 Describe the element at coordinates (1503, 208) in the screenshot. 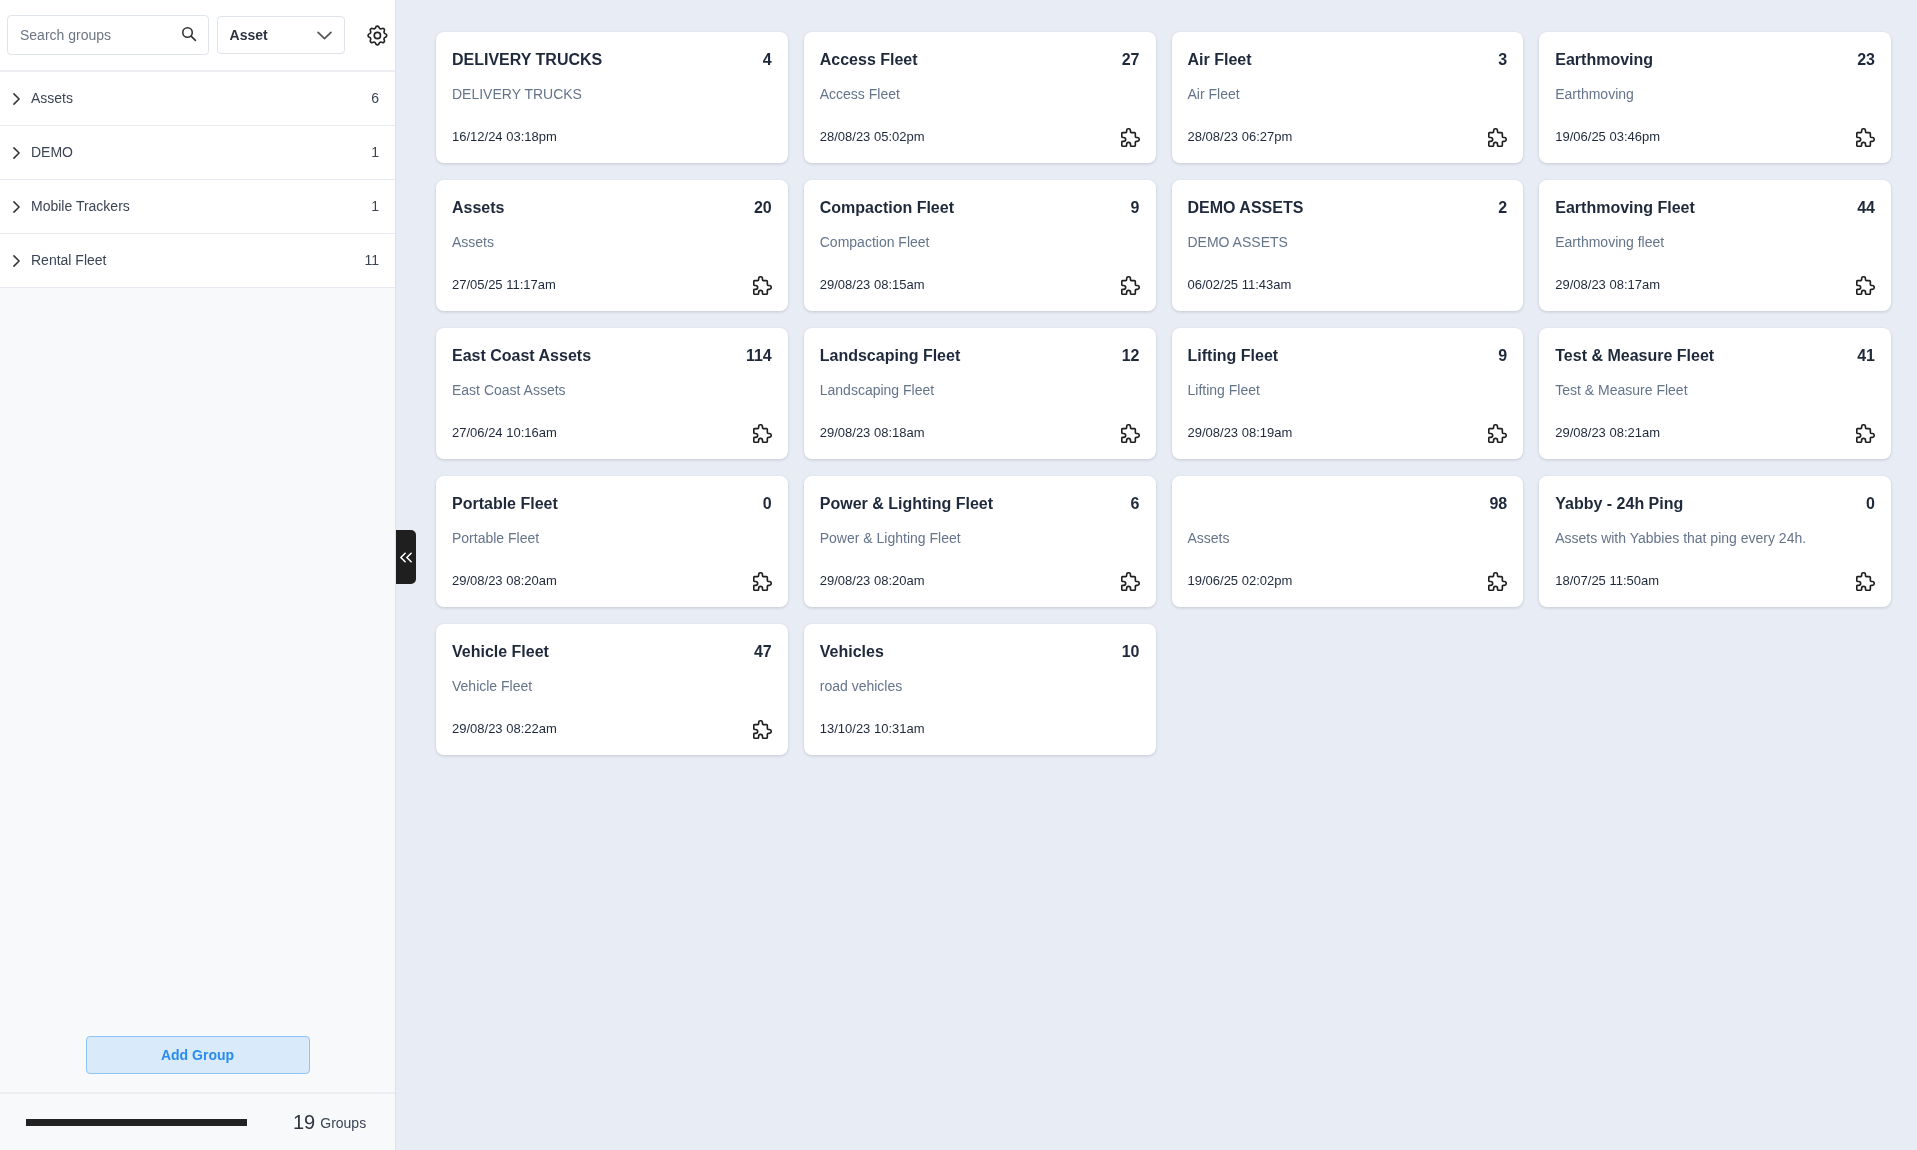

I see `asset-count: 2` at that location.